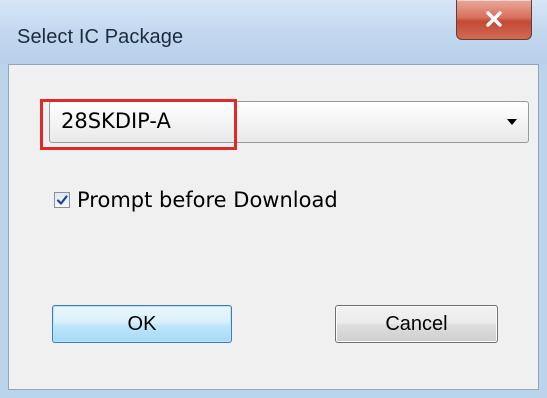 The image size is (547, 398). What do you see at coordinates (416, 324) in the screenshot?
I see `cancel-button: Cancel` at bounding box center [416, 324].